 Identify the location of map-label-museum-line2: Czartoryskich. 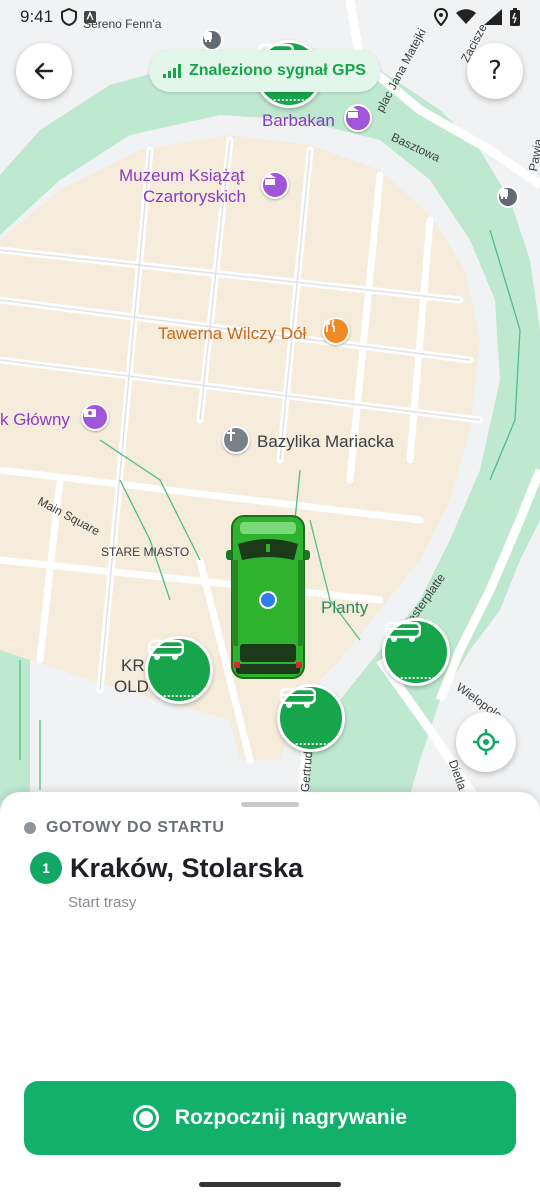
(194, 196).